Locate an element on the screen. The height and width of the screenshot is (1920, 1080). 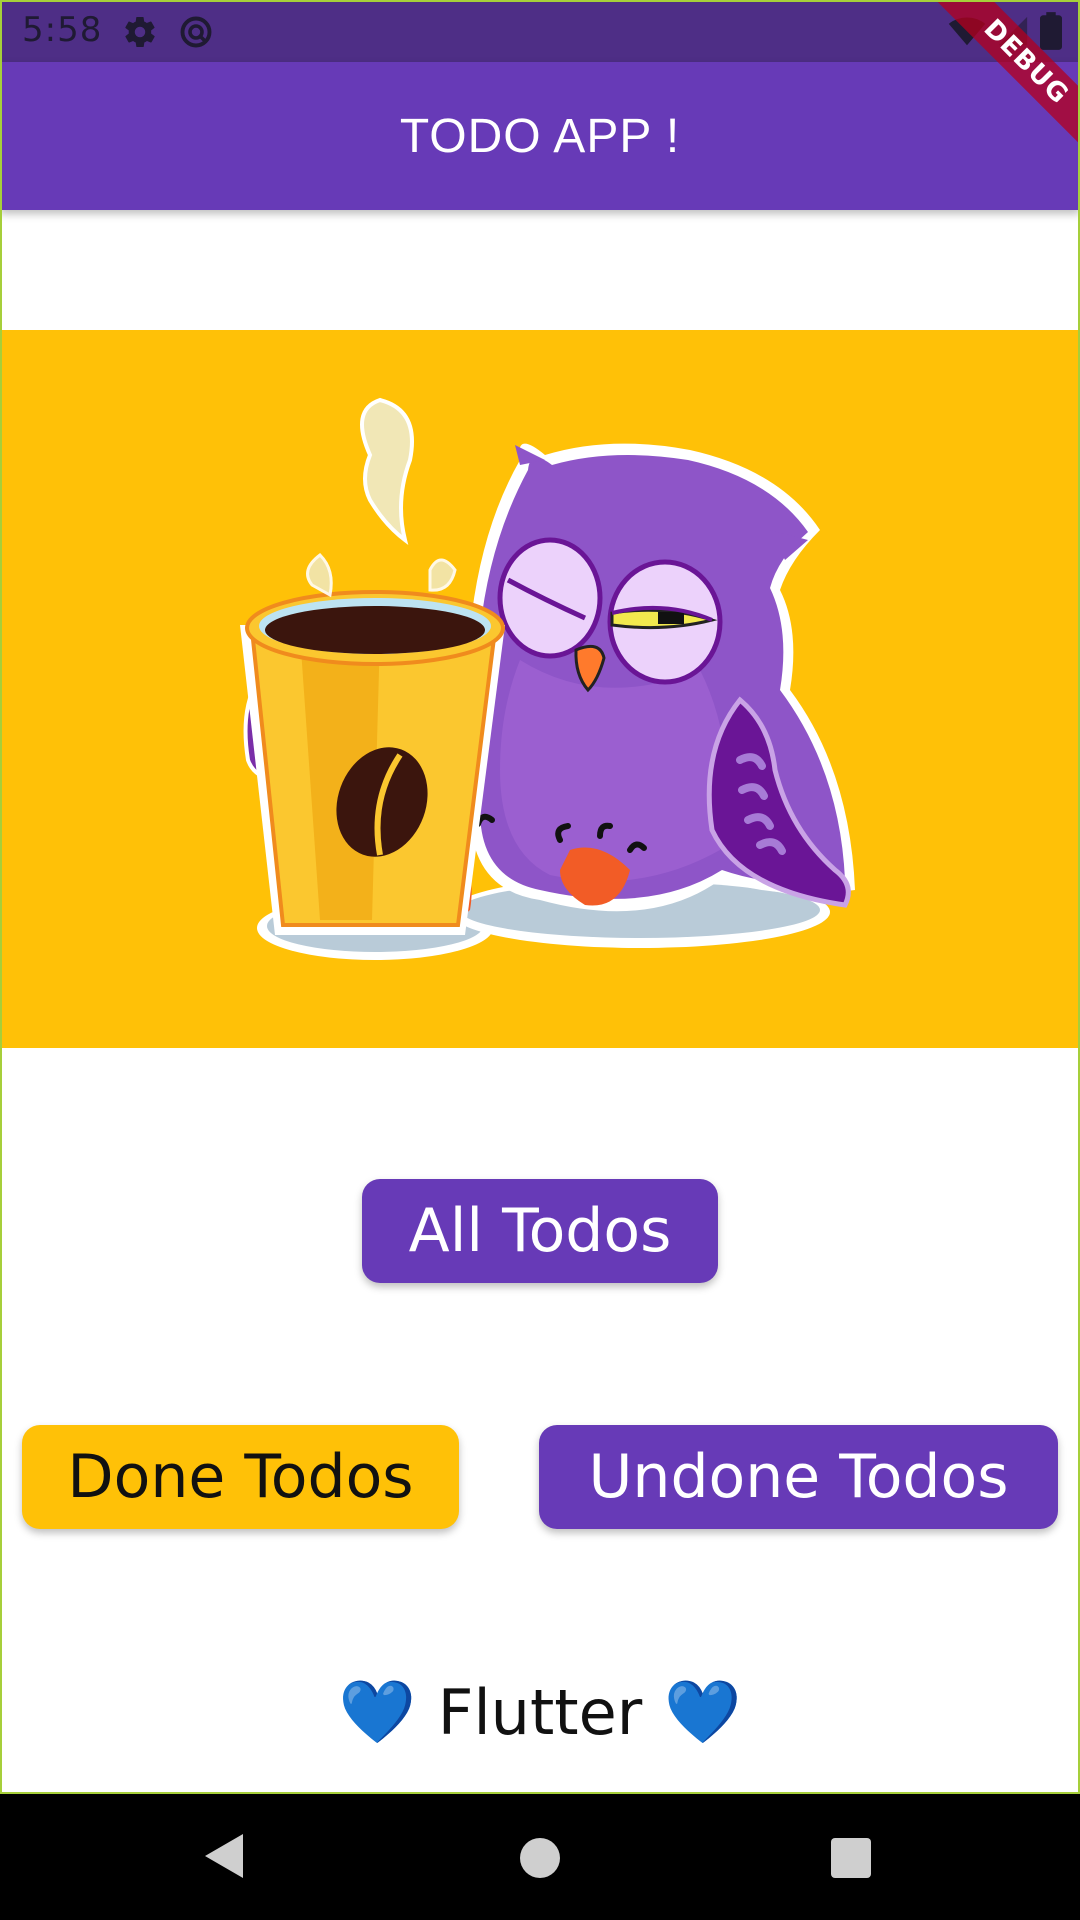
status-bar: 5:58 is located at coordinates (540, 31).